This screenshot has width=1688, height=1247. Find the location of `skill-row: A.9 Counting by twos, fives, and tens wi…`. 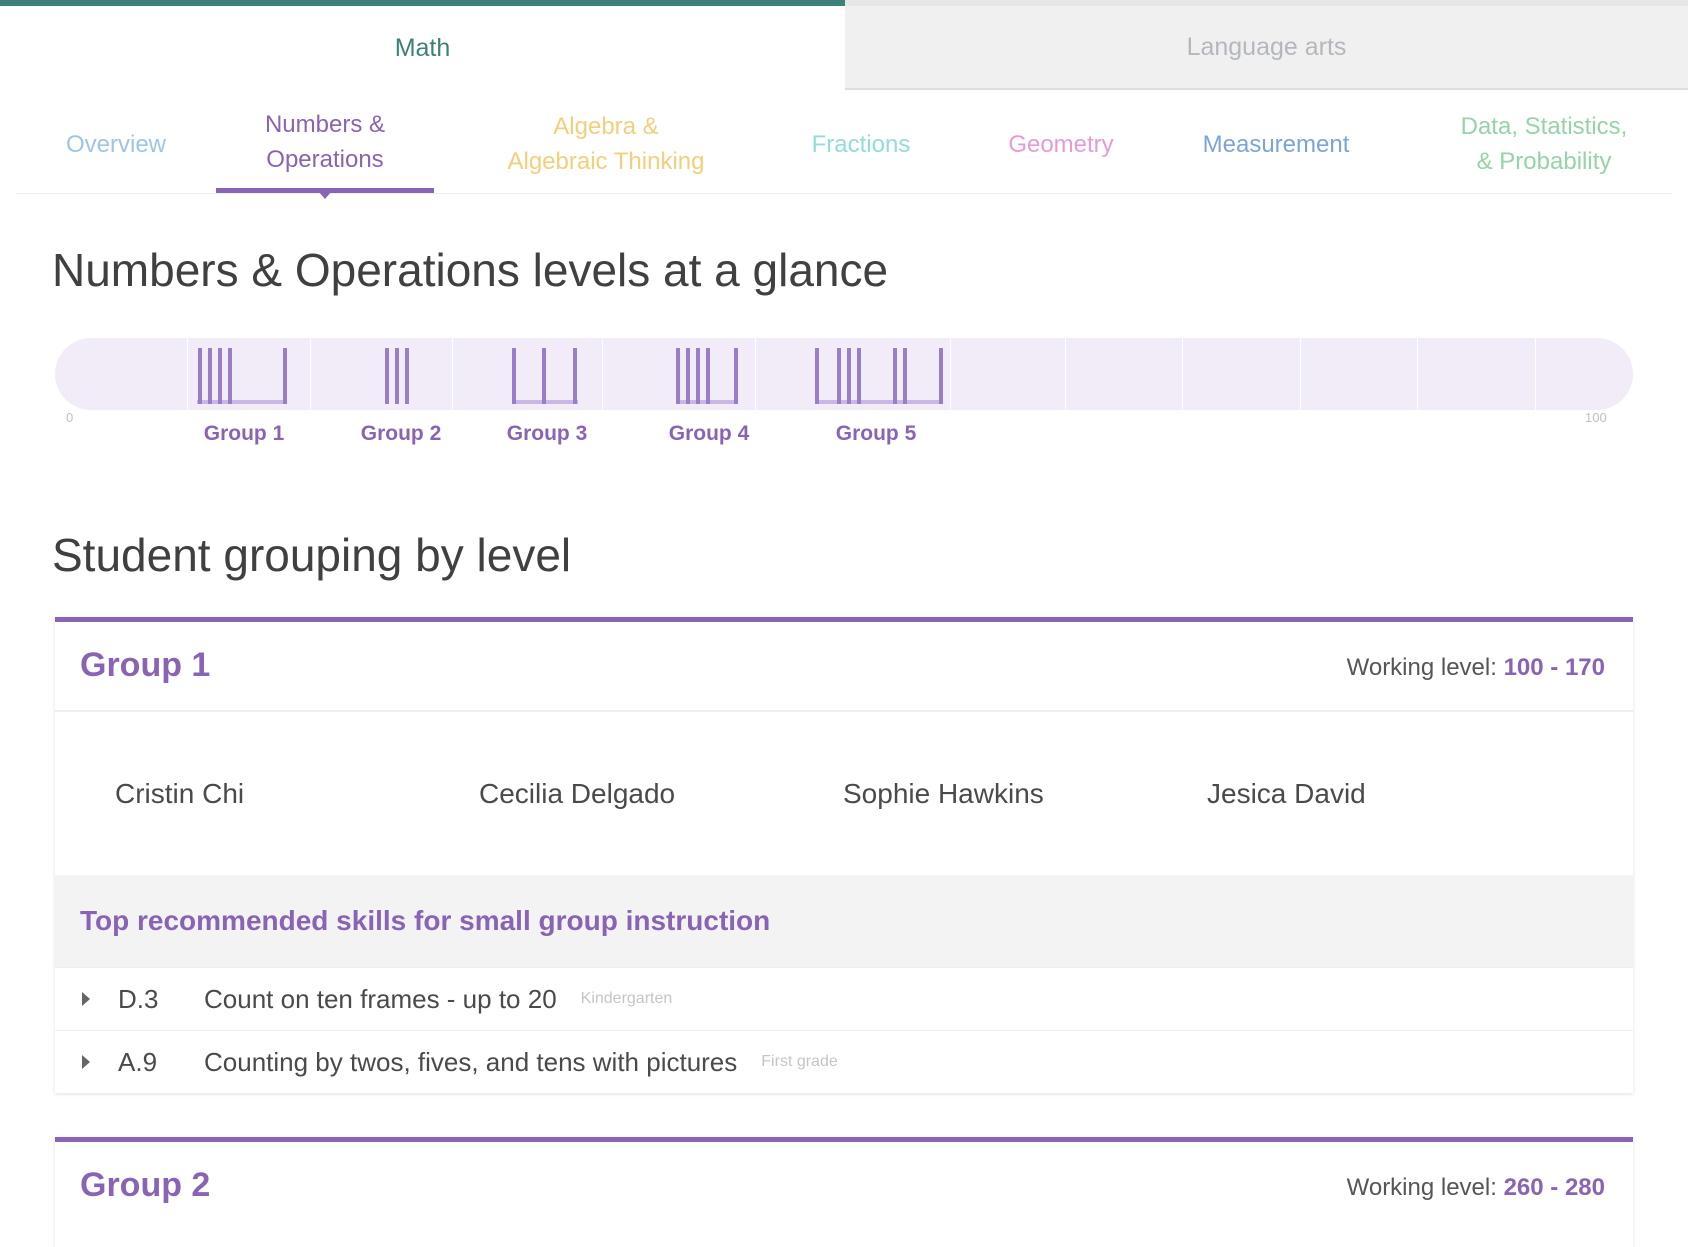

skill-row: A.9 Counting by twos, fives, and tens wi… is located at coordinates (844, 1061).